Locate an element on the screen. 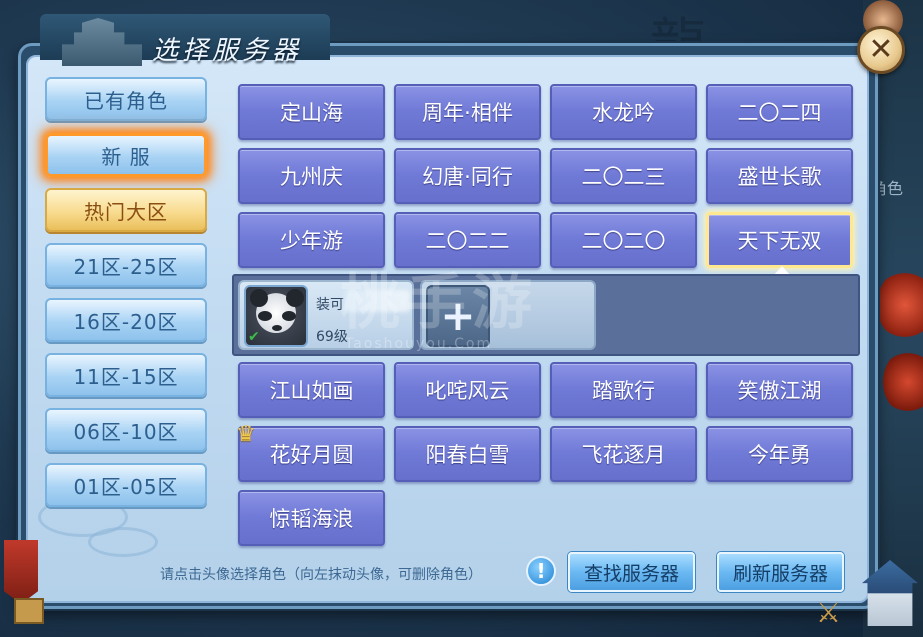  tab-label: 热门大区 is located at coordinates (126, 211).